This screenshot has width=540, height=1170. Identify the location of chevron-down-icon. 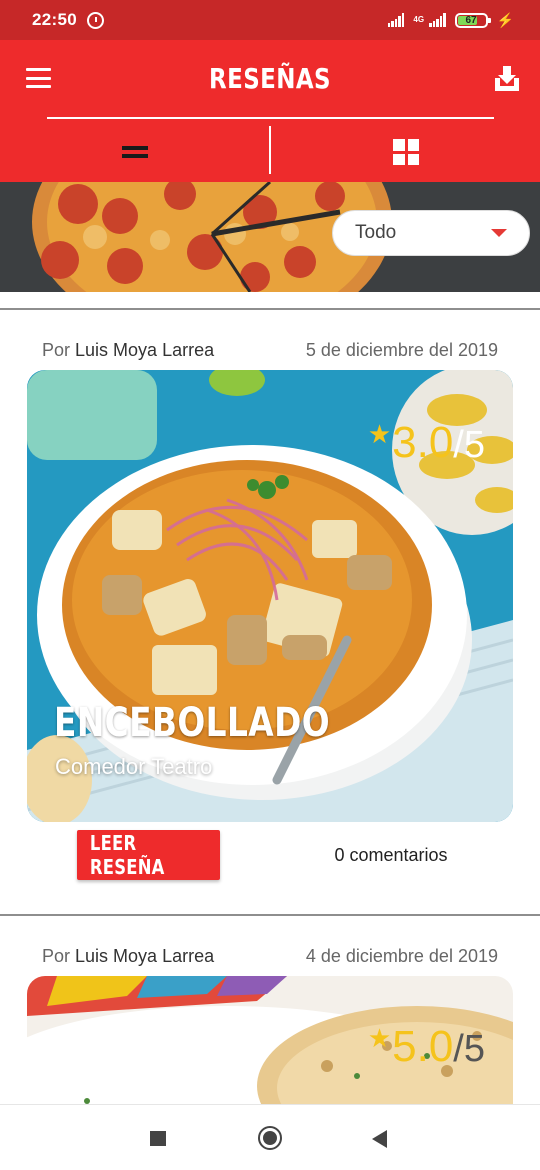
(499, 233).